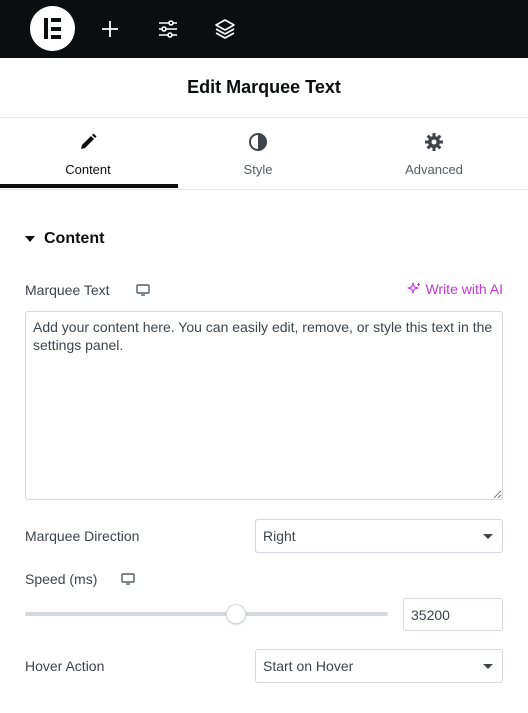  Describe the element at coordinates (206, 614) in the screenshot. I see `speed-slider-track` at that location.